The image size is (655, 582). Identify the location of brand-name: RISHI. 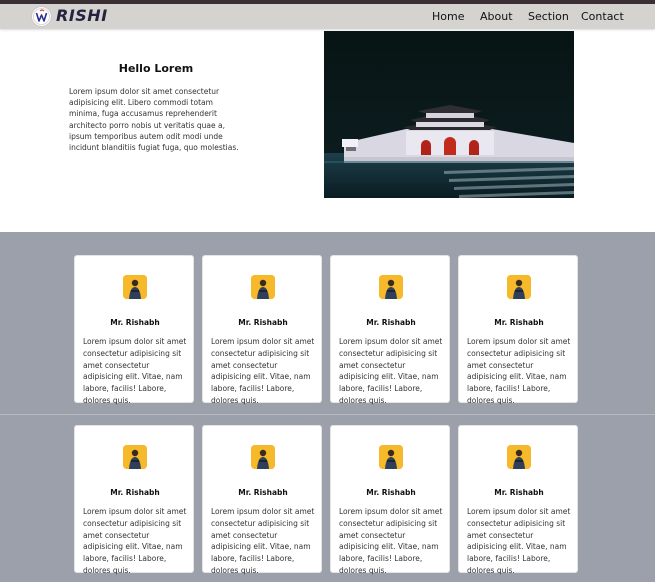
(82, 15).